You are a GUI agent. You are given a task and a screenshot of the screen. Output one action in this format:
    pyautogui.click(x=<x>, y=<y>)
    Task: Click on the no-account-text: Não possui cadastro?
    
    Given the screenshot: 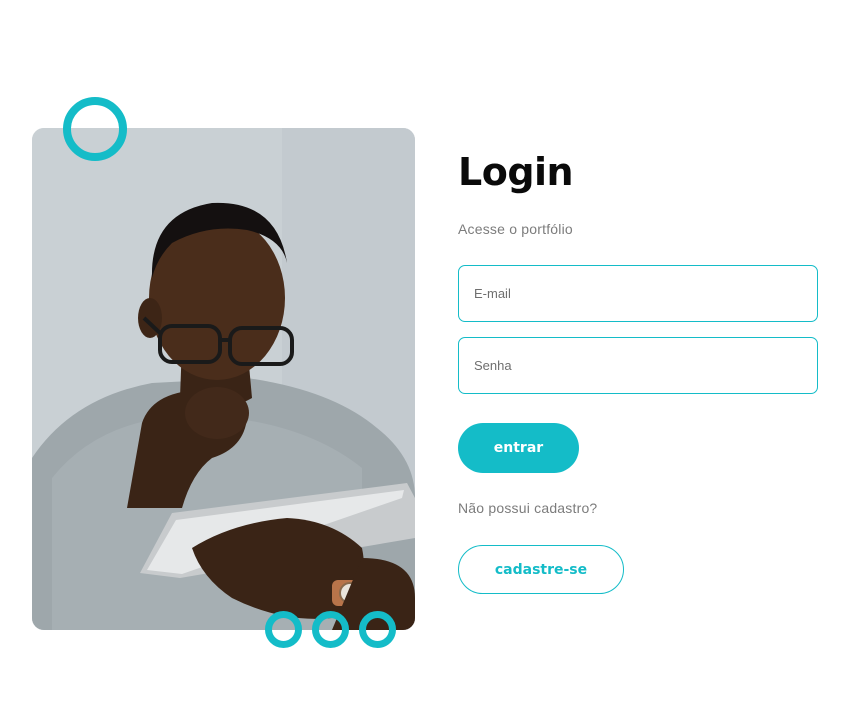 What is the action you would take?
    pyautogui.click(x=528, y=508)
    